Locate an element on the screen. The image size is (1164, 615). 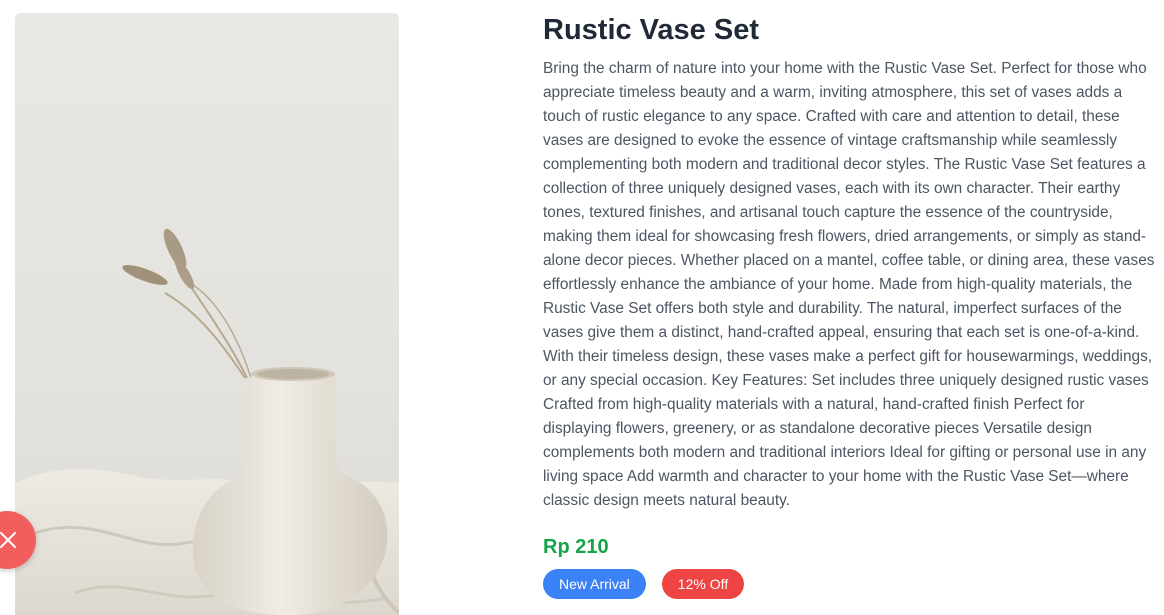
product-price: Rp 210 is located at coordinates (576, 547).